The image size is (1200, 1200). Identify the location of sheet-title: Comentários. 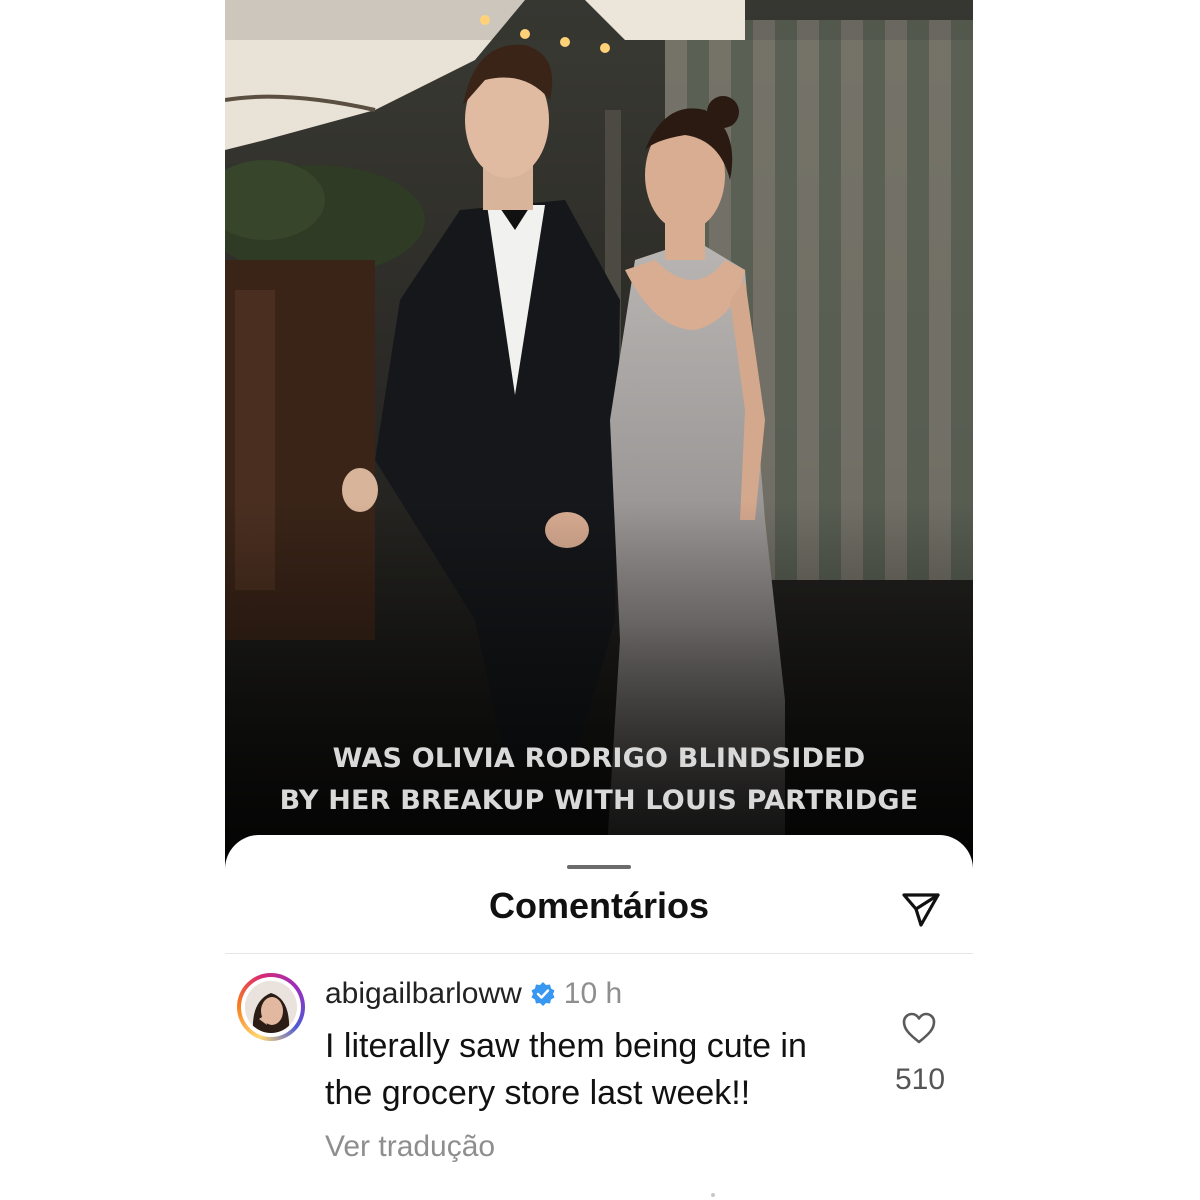
(599, 905).